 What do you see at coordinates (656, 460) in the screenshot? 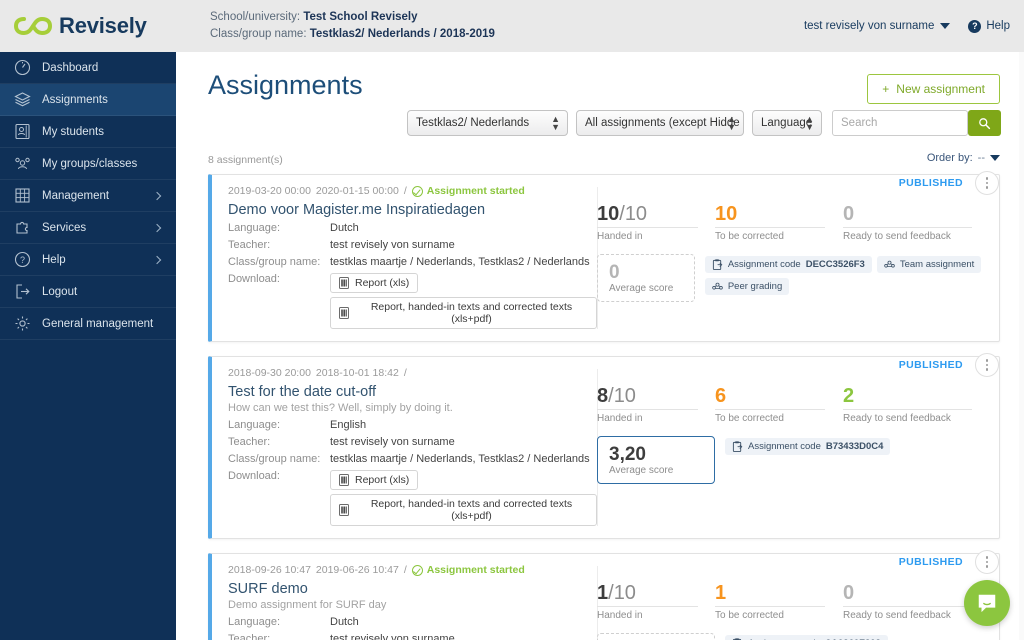
I see `average-score-box: 3,20 Average score` at bounding box center [656, 460].